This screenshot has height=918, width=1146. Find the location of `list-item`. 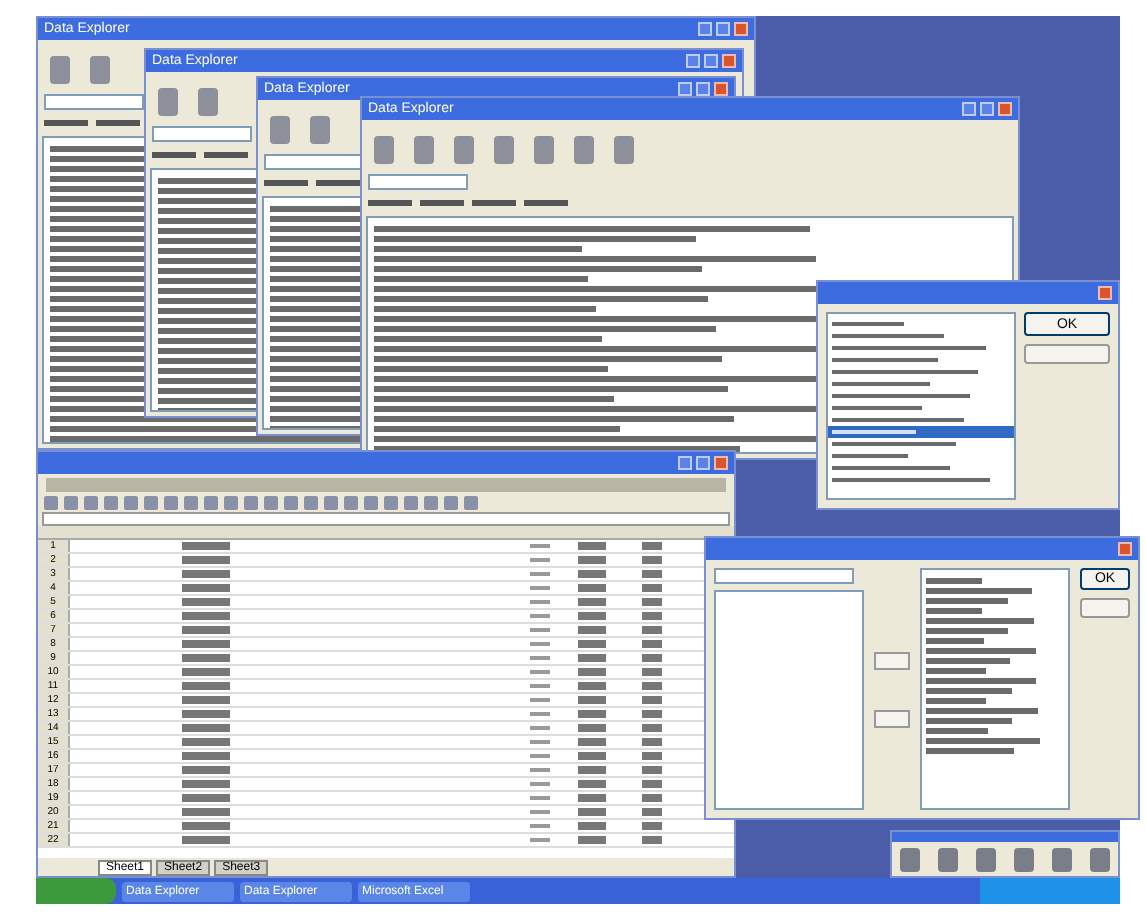

list-item is located at coordinates (921, 432).